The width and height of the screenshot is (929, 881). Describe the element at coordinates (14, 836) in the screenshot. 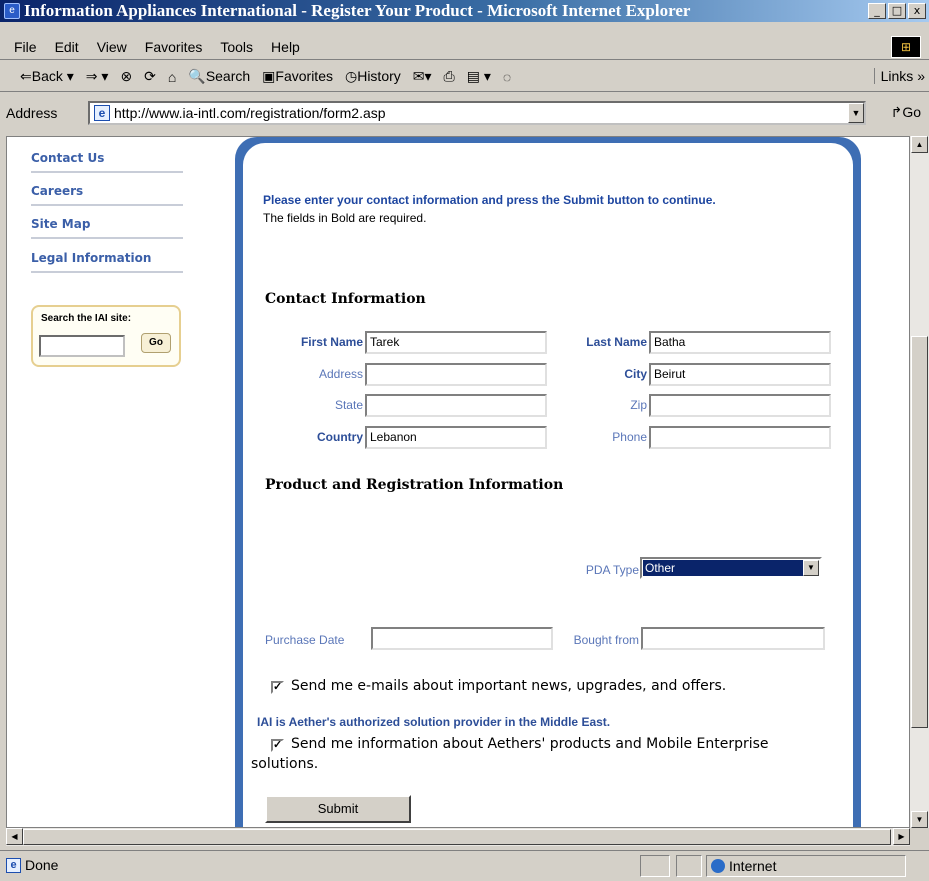

I see `scroll-left-icon: ◀` at that location.